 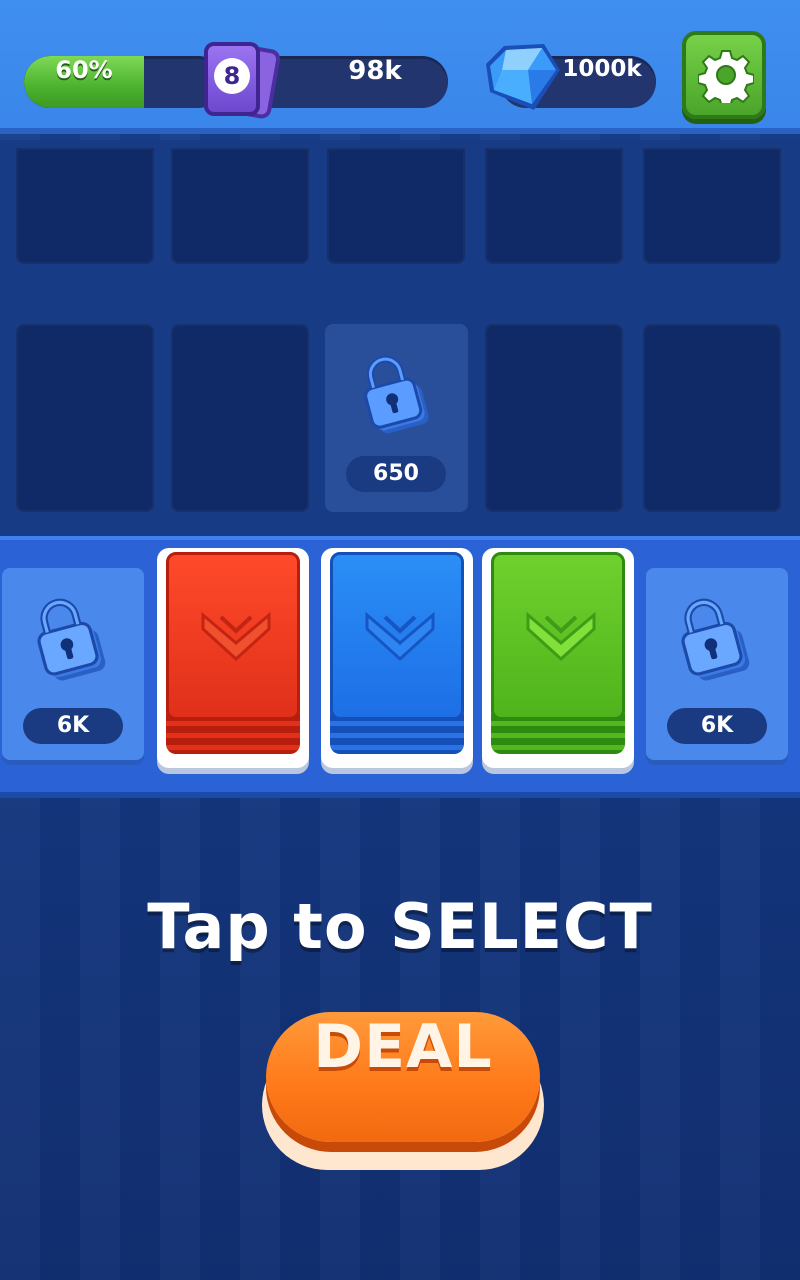 I want to click on deck-green, so click(x=558, y=653).